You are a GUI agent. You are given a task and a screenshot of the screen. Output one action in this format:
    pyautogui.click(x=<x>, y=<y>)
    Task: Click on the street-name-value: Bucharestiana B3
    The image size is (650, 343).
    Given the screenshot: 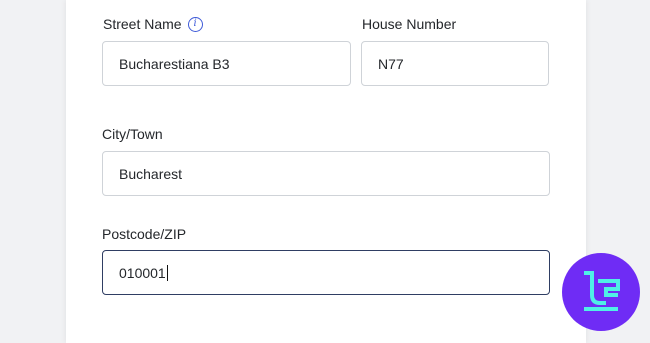 What is the action you would take?
    pyautogui.click(x=174, y=63)
    